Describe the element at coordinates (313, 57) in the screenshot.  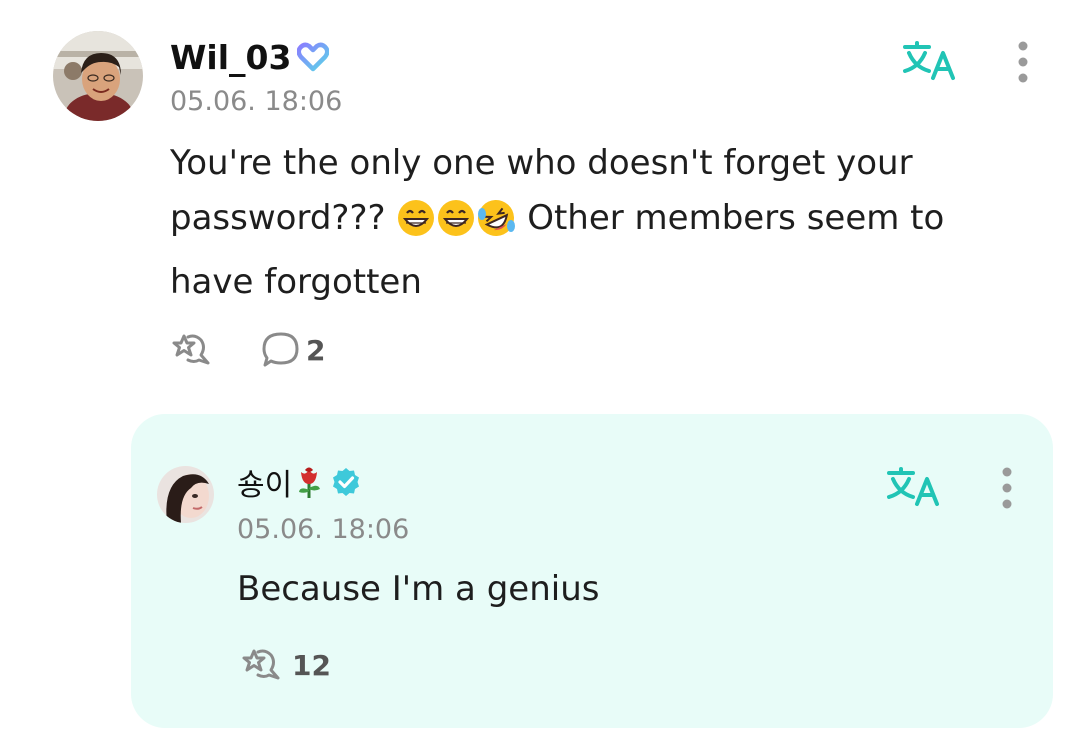
I see `heart-badge-icon` at that location.